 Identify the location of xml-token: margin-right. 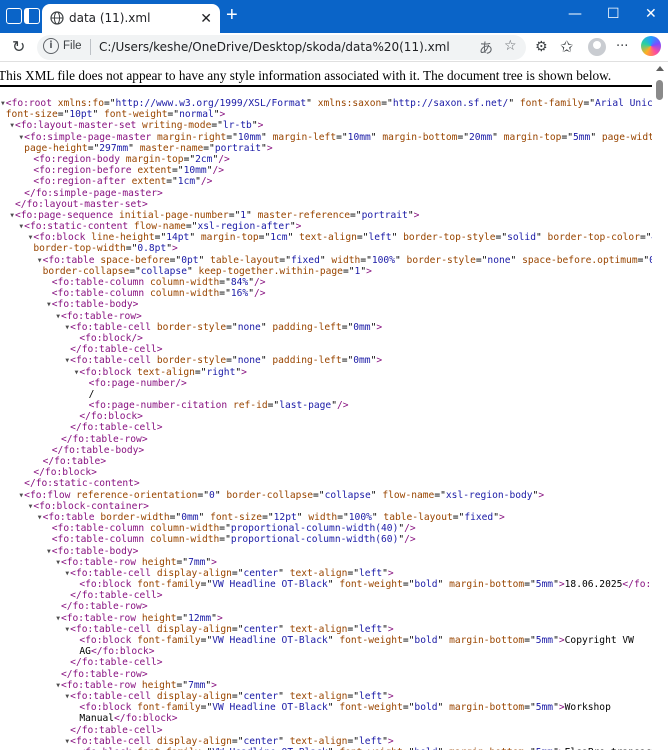
(189, 137).